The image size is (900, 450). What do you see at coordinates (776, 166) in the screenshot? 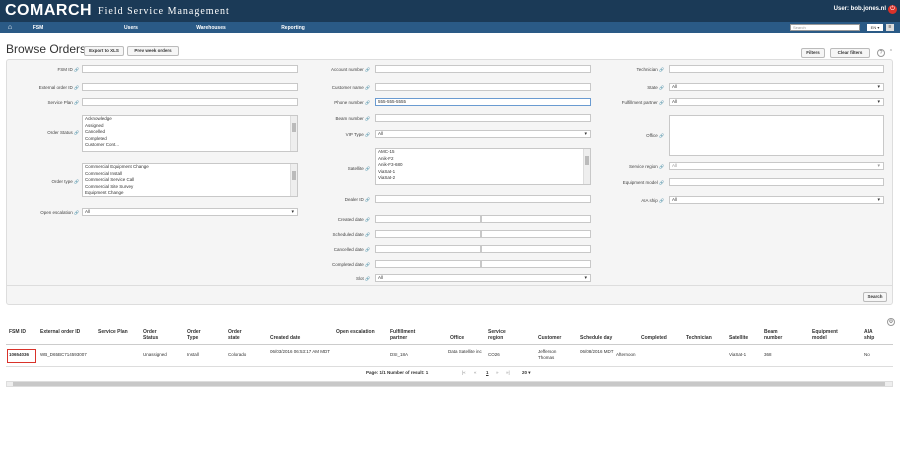
I see `service-region-select: All ▾` at bounding box center [776, 166].